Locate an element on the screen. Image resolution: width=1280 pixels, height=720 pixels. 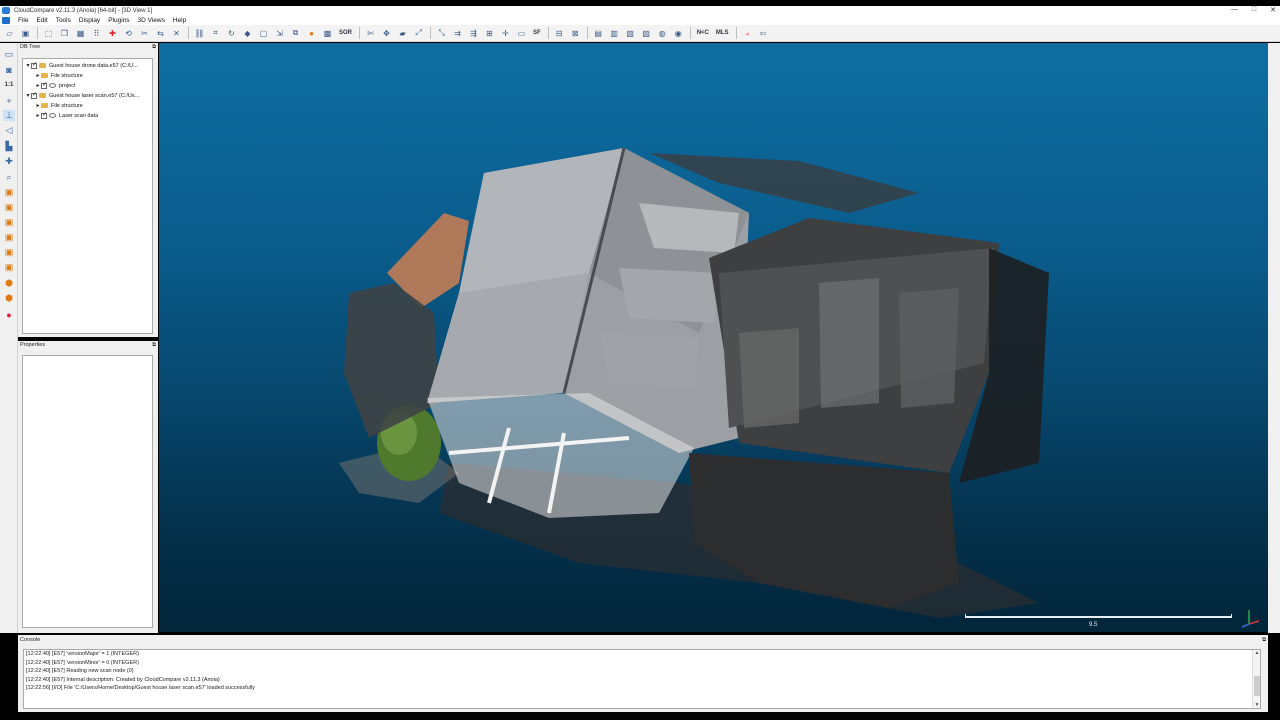
cut-icon: ✄ is located at coordinates (370, 33).